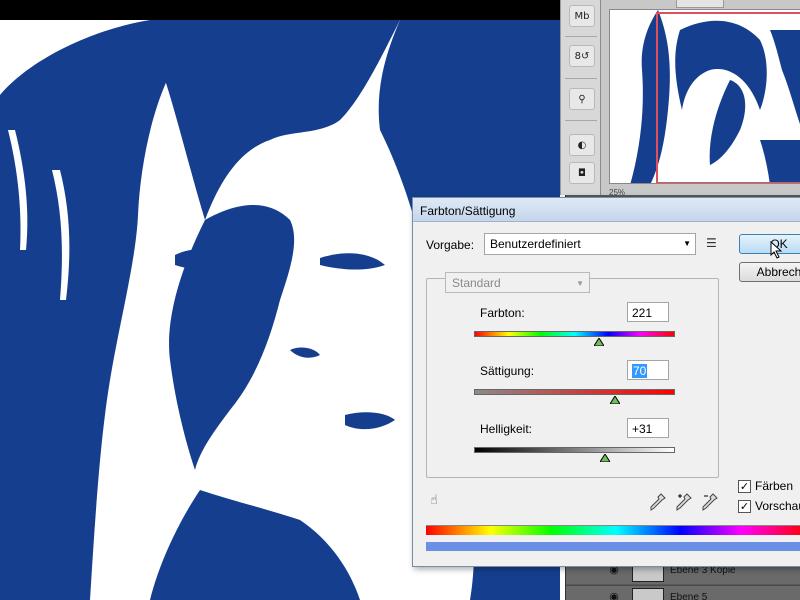 Image resolution: width=800 pixels, height=600 pixels. What do you see at coordinates (614, 595) in the screenshot?
I see `visibility-eye-icon: ◉` at bounding box center [614, 595].